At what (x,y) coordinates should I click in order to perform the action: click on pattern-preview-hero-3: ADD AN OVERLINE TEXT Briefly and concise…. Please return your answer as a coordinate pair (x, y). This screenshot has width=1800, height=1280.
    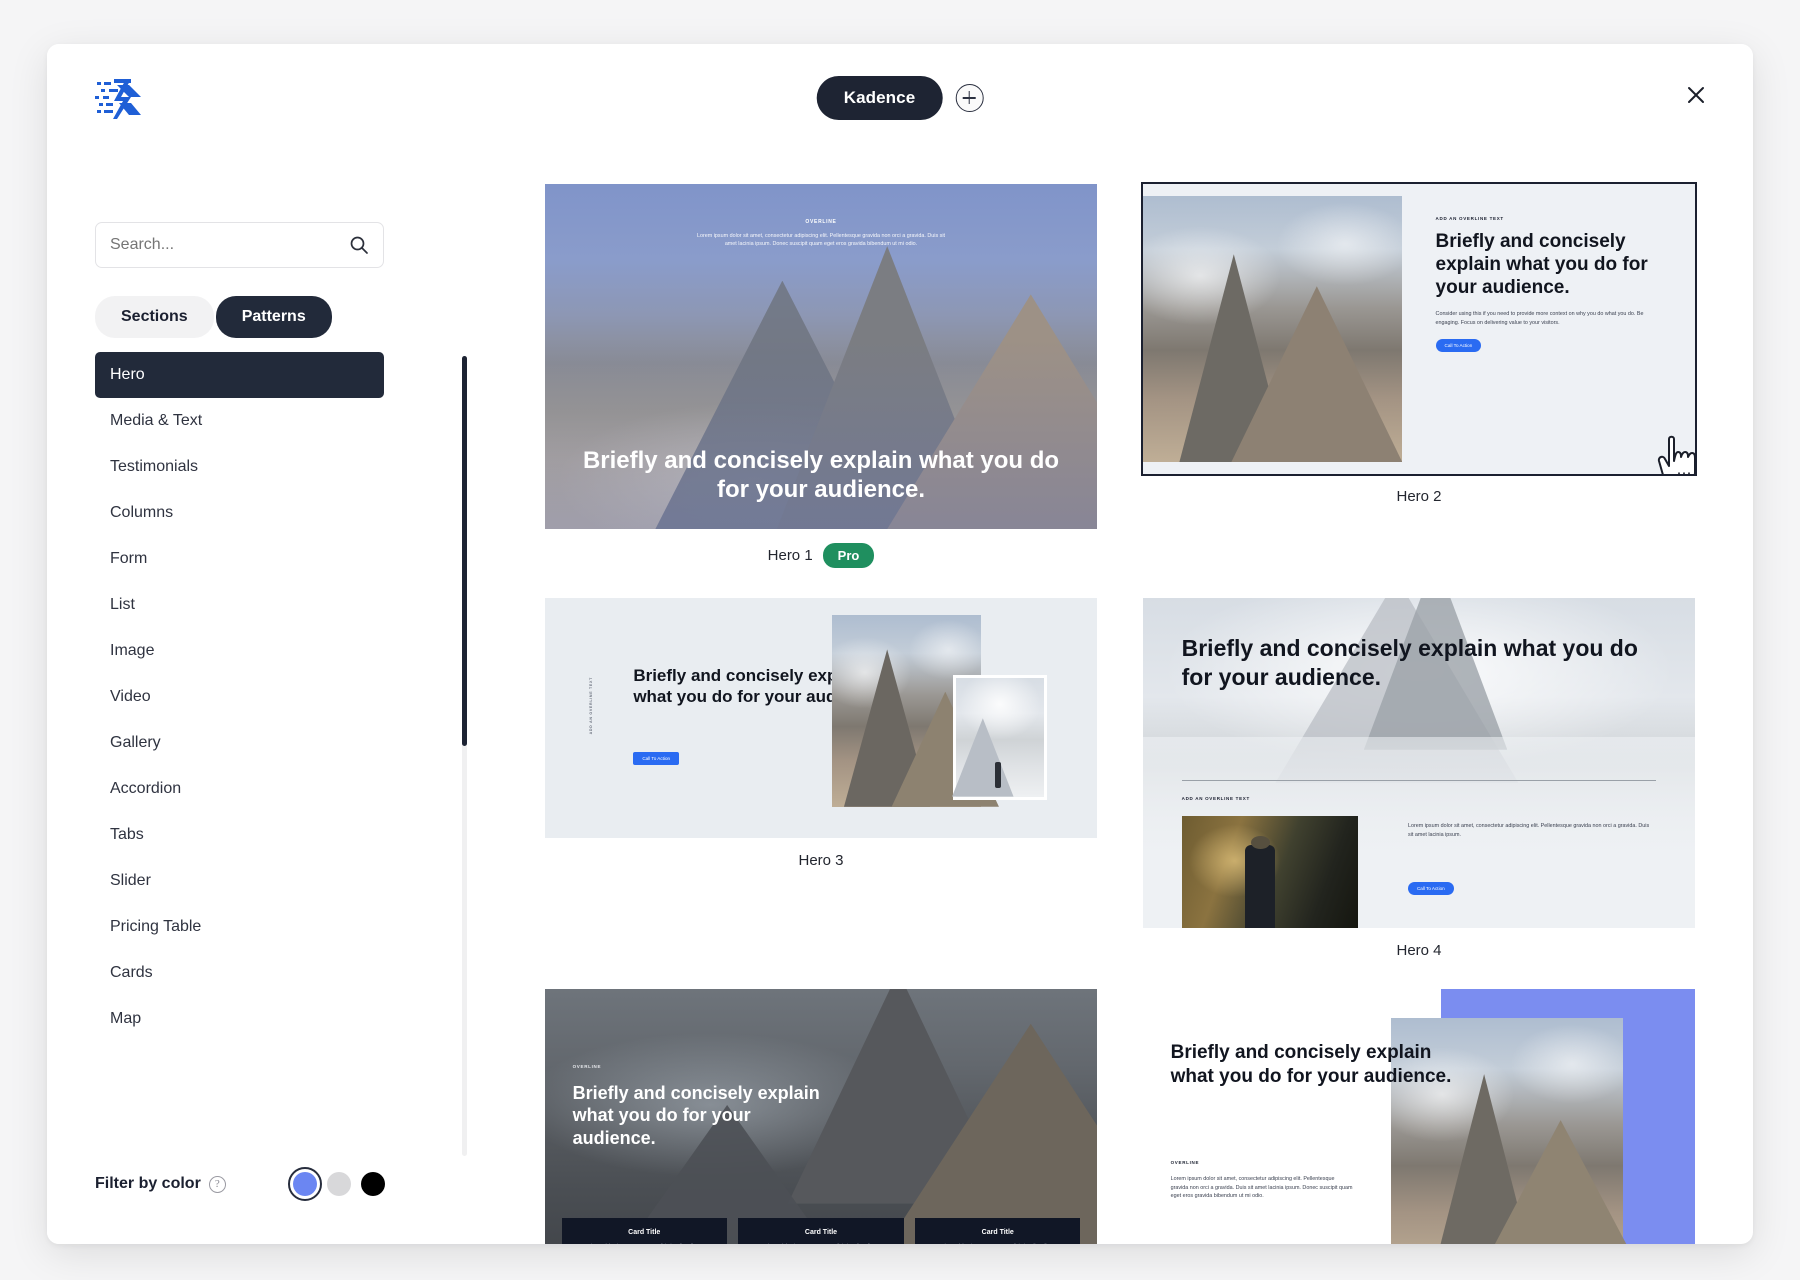
    Looking at the image, I should click on (821, 718).